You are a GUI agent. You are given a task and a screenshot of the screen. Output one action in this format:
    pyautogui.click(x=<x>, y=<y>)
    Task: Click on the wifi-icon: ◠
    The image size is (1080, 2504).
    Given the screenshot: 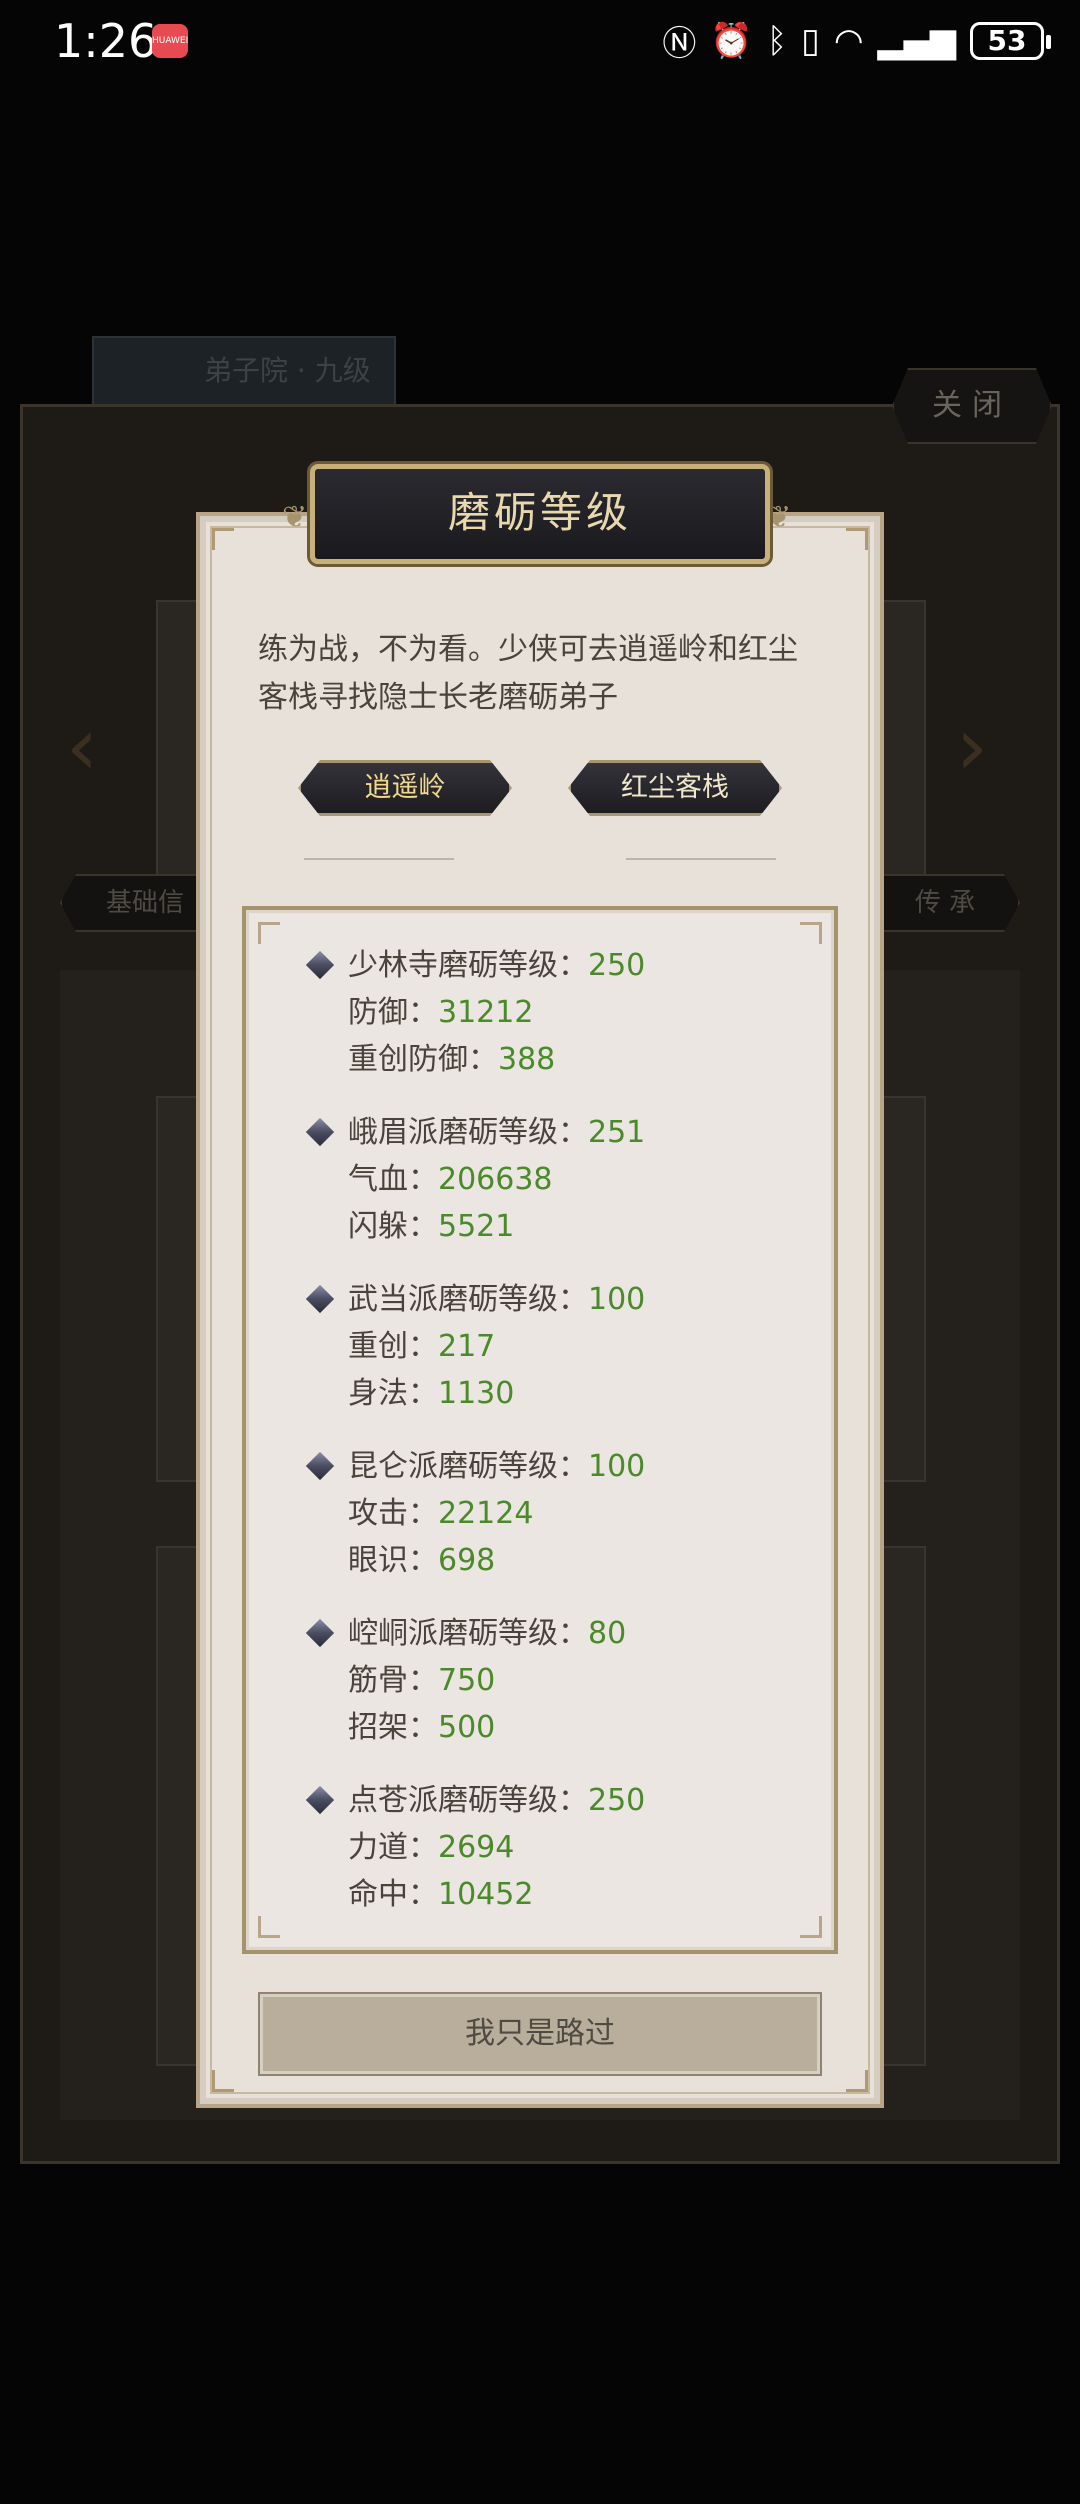 What is the action you would take?
    pyautogui.click(x=848, y=40)
    